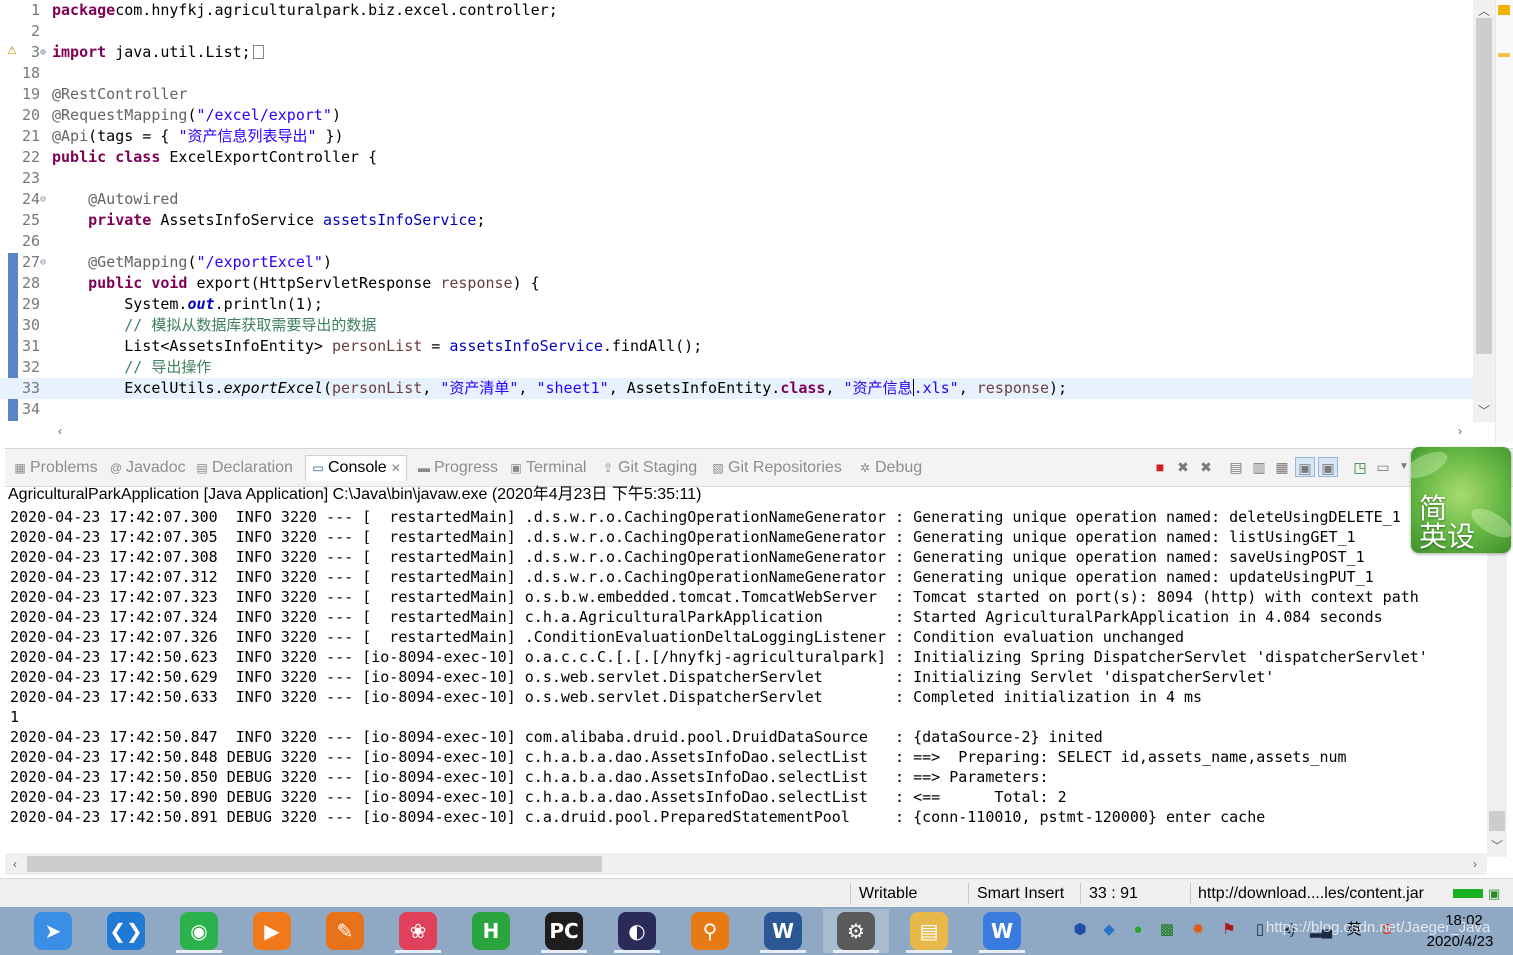 This screenshot has height=955, width=1513. What do you see at coordinates (1484, 211) in the screenshot?
I see `editor-vertical-scrollbar: ︿ ﹀` at bounding box center [1484, 211].